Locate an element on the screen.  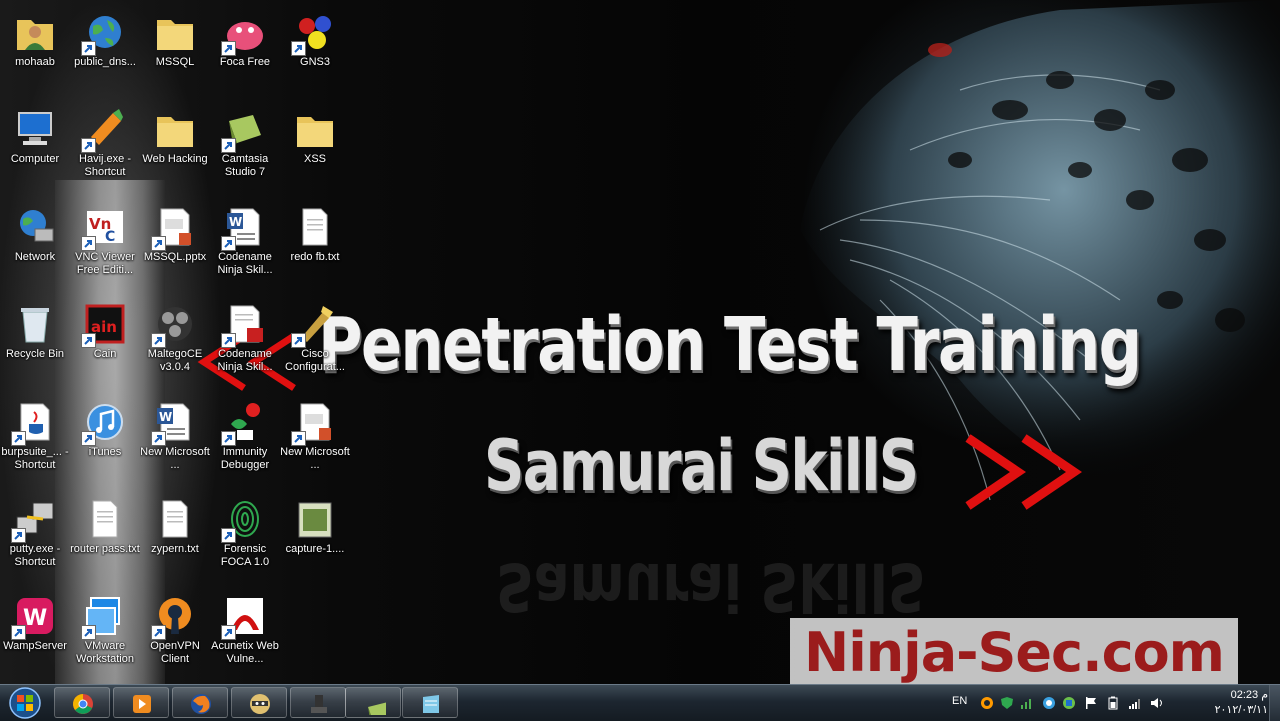
desktop-icon: XSS is located at coordinates (315, 149).